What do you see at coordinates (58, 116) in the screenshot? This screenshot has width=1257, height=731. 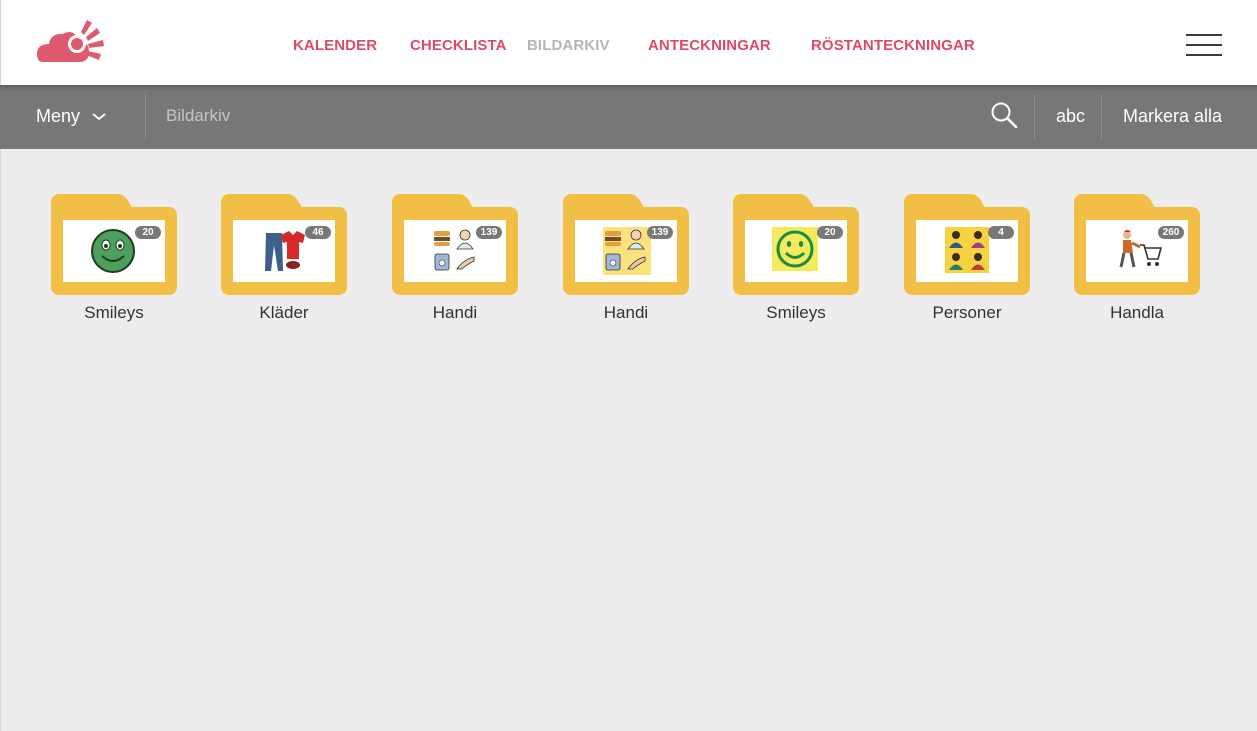 I see `menu-label: Meny` at bounding box center [58, 116].